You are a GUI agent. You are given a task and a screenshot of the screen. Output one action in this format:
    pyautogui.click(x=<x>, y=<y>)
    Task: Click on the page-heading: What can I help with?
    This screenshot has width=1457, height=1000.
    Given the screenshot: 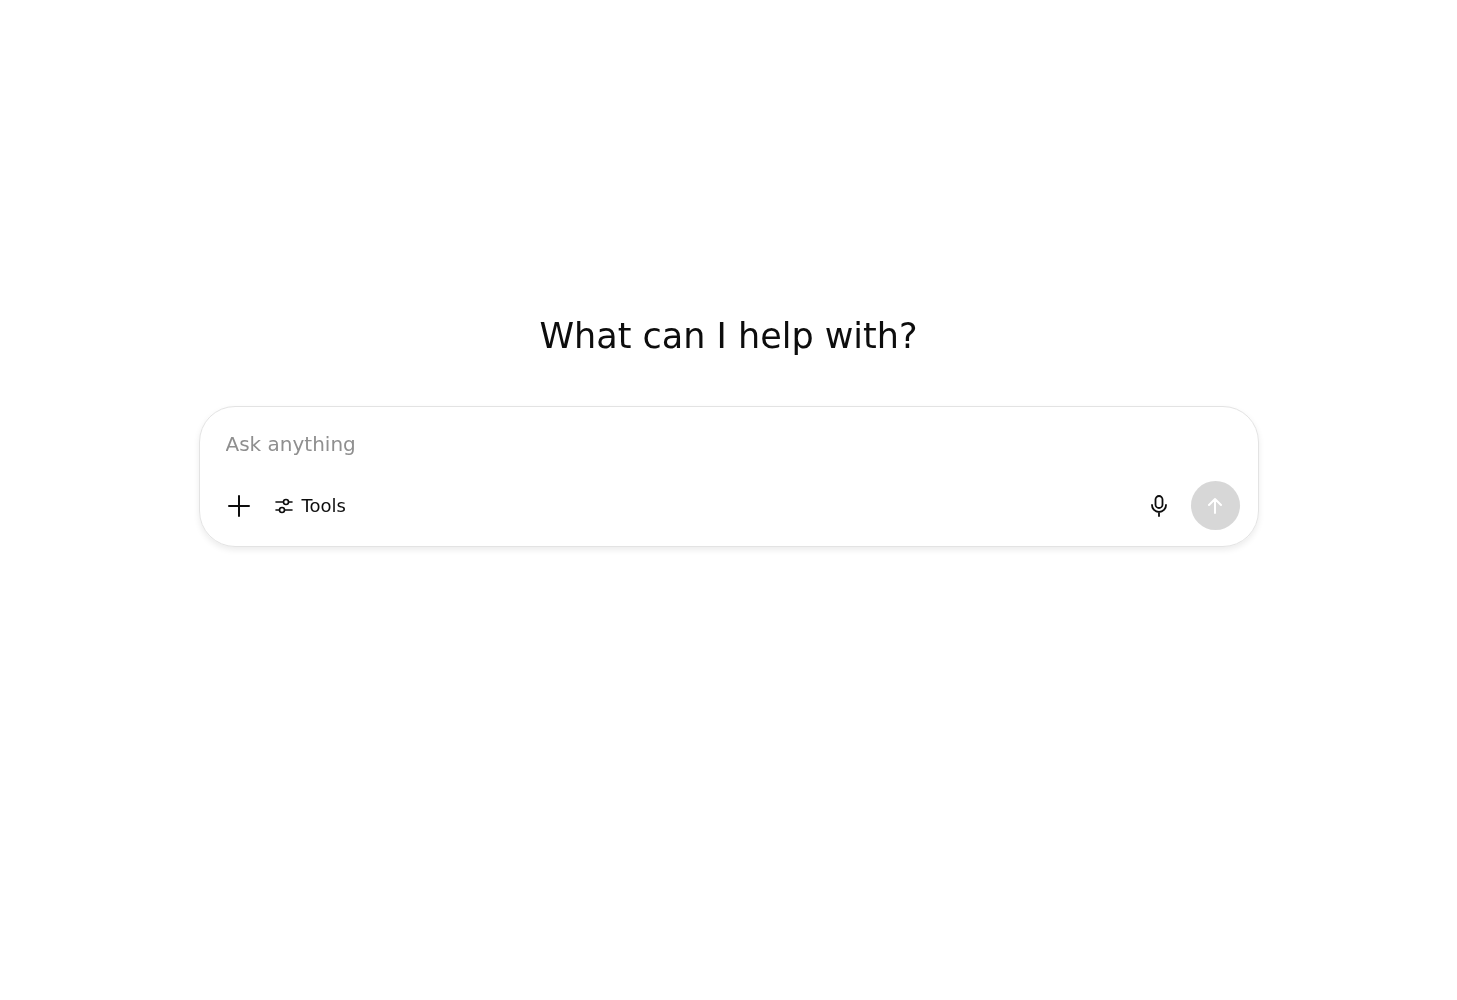 What is the action you would take?
    pyautogui.click(x=728, y=336)
    